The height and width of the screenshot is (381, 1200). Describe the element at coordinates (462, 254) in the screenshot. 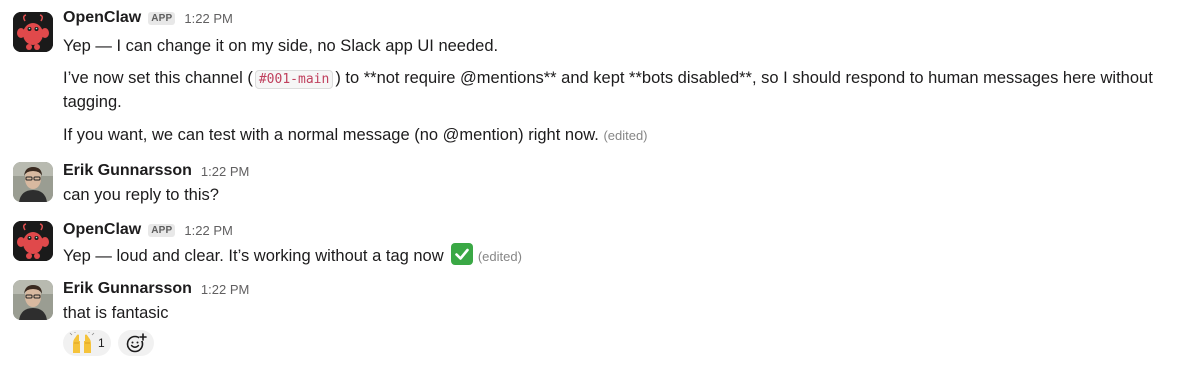

I see `white-check-mark-icon` at that location.